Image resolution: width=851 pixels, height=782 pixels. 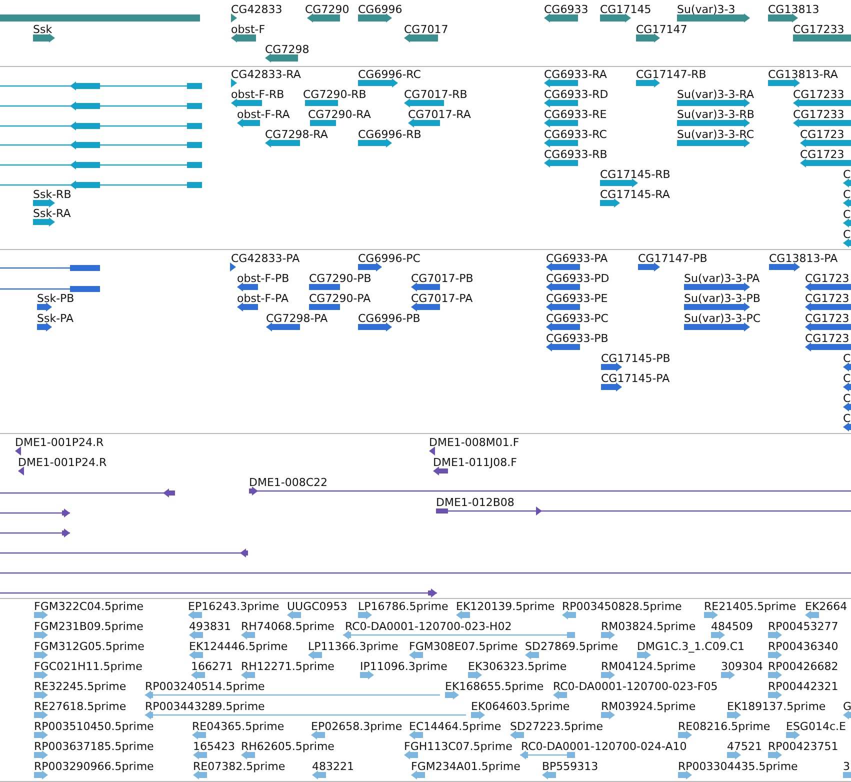 I want to click on feature-label: obst-F-PA, so click(x=262, y=298).